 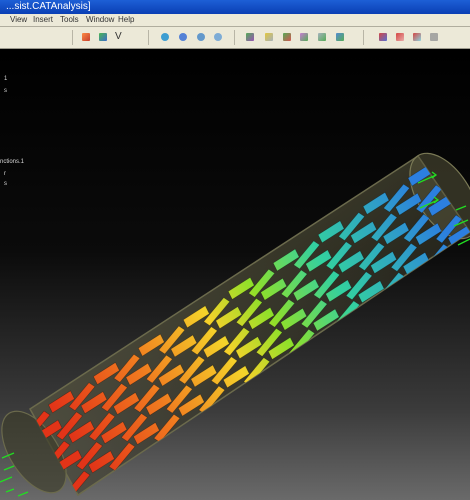 What do you see at coordinates (165, 37) in the screenshot?
I see `fit-all-icon` at bounding box center [165, 37].